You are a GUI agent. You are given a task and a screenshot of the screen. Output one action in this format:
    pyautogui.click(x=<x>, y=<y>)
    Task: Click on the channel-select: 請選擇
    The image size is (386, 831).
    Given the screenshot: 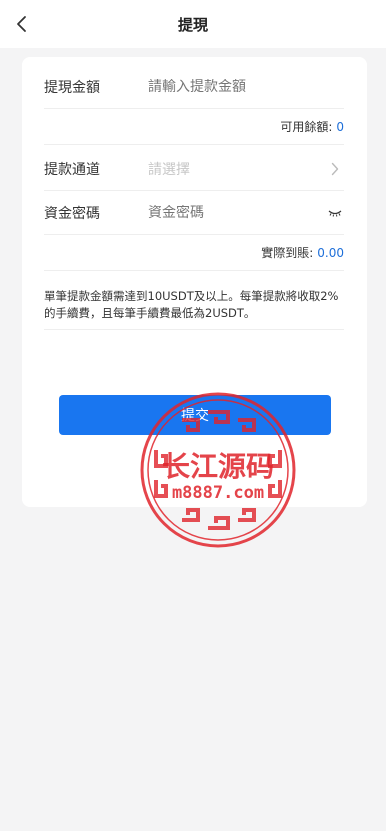 What is the action you would take?
    pyautogui.click(x=237, y=169)
    